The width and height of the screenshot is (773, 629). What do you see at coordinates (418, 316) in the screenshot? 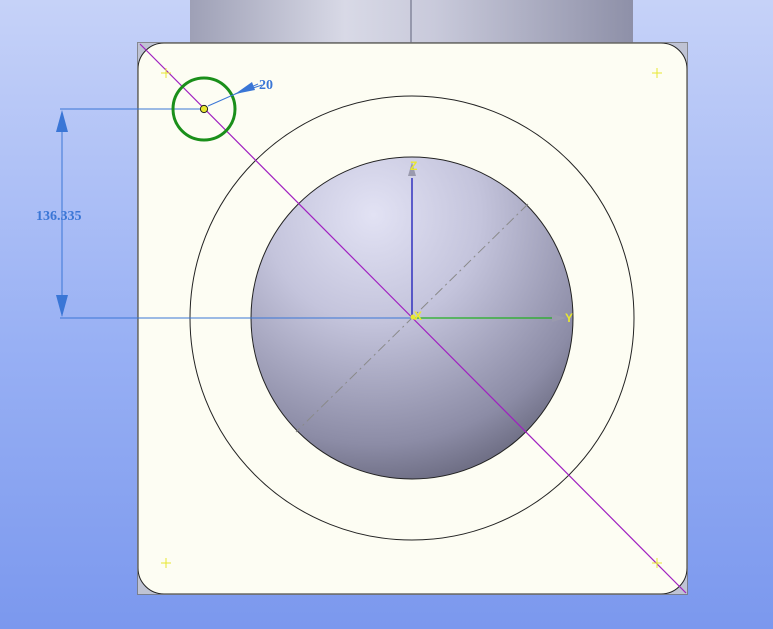
I see `x-axis-label: X` at bounding box center [418, 316].